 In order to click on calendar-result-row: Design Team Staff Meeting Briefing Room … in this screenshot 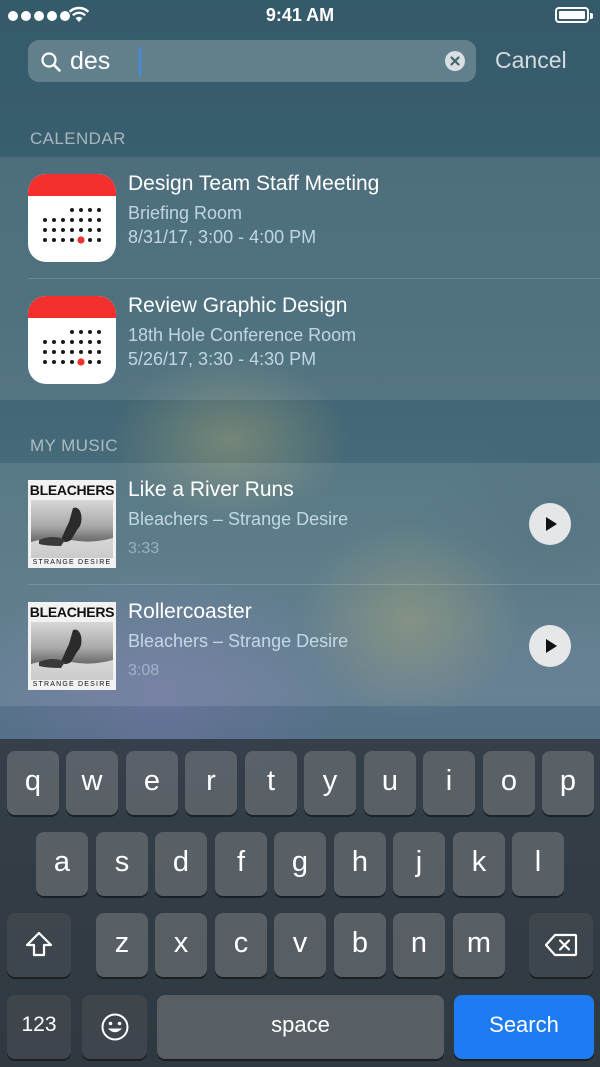, I will do `click(300, 218)`.